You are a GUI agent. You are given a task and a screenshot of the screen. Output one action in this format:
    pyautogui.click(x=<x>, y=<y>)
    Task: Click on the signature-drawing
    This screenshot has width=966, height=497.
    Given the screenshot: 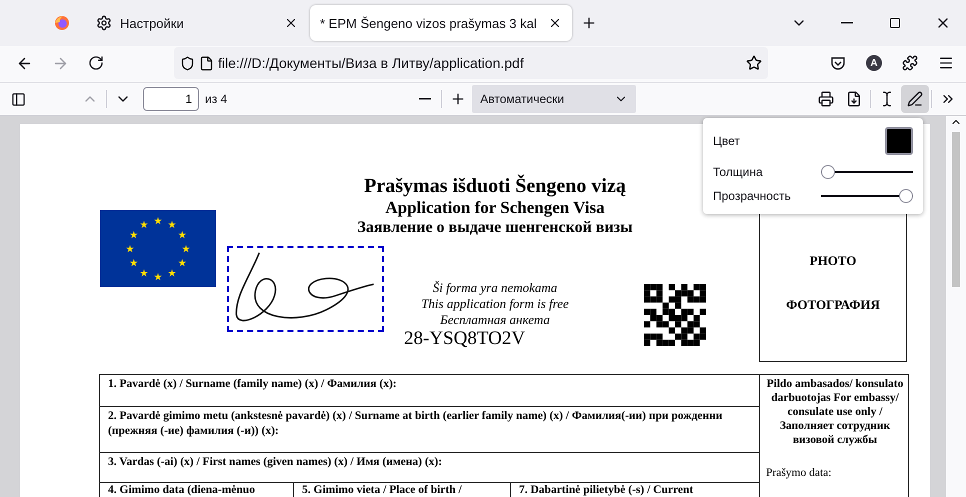 What is the action you would take?
    pyautogui.click(x=305, y=289)
    